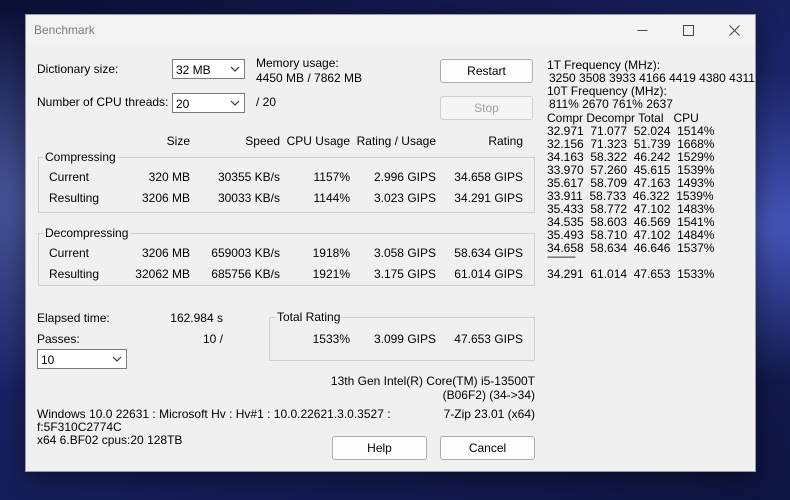  I want to click on cell-speed: 30033 KB/s, so click(248, 198).